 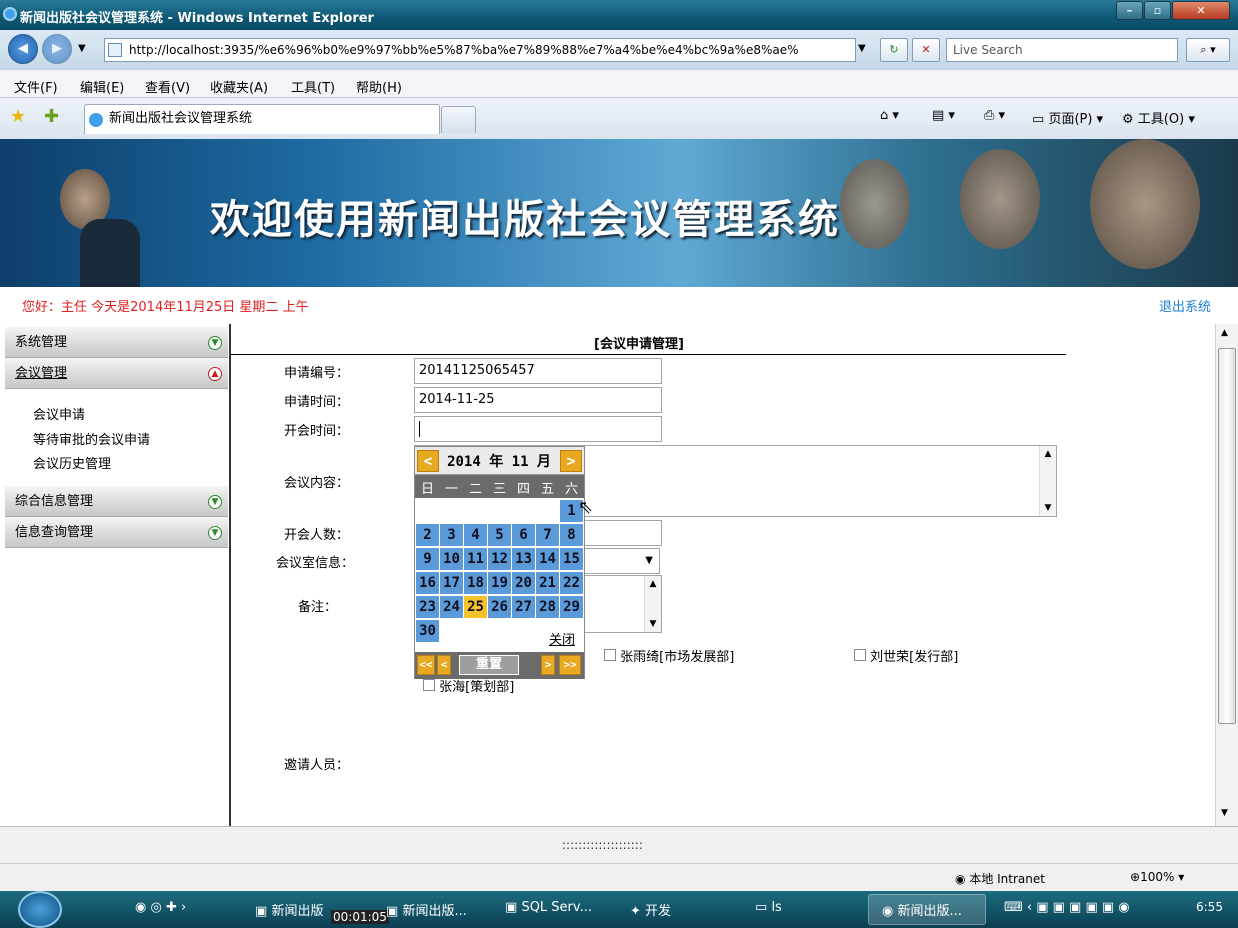 I want to click on invitee-option: 刘世荣[发行部], so click(x=906, y=655).